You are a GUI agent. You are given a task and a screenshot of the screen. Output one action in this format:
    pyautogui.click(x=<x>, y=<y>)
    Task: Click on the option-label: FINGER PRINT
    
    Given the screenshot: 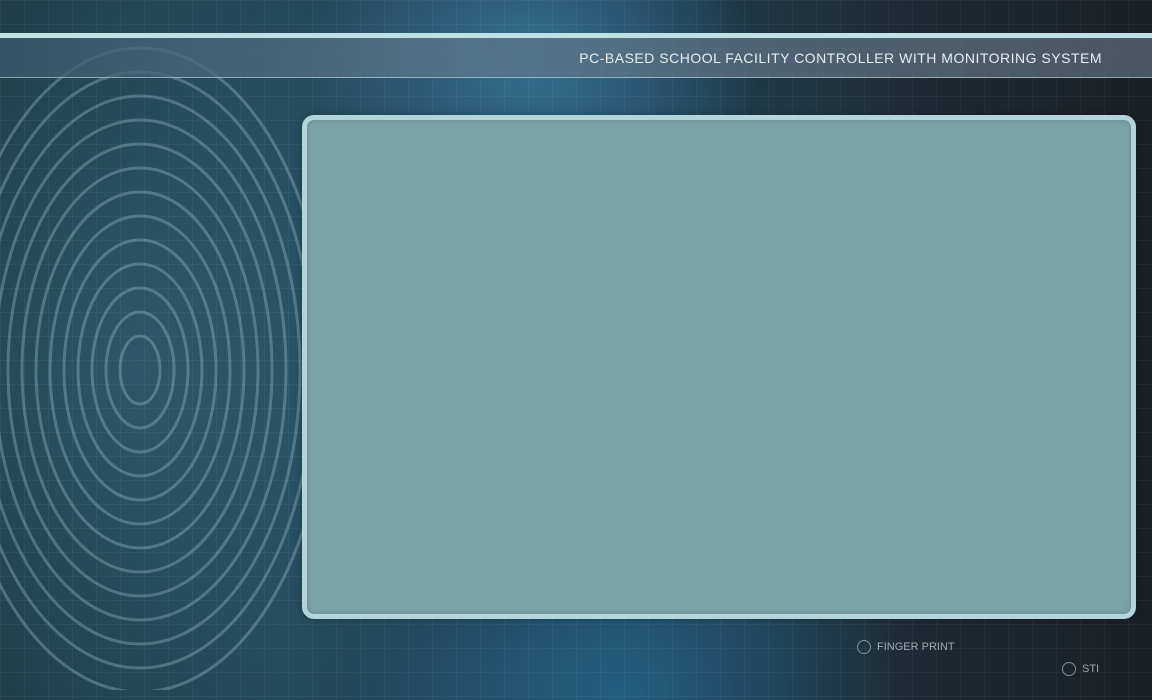 What is the action you would take?
    pyautogui.click(x=916, y=647)
    